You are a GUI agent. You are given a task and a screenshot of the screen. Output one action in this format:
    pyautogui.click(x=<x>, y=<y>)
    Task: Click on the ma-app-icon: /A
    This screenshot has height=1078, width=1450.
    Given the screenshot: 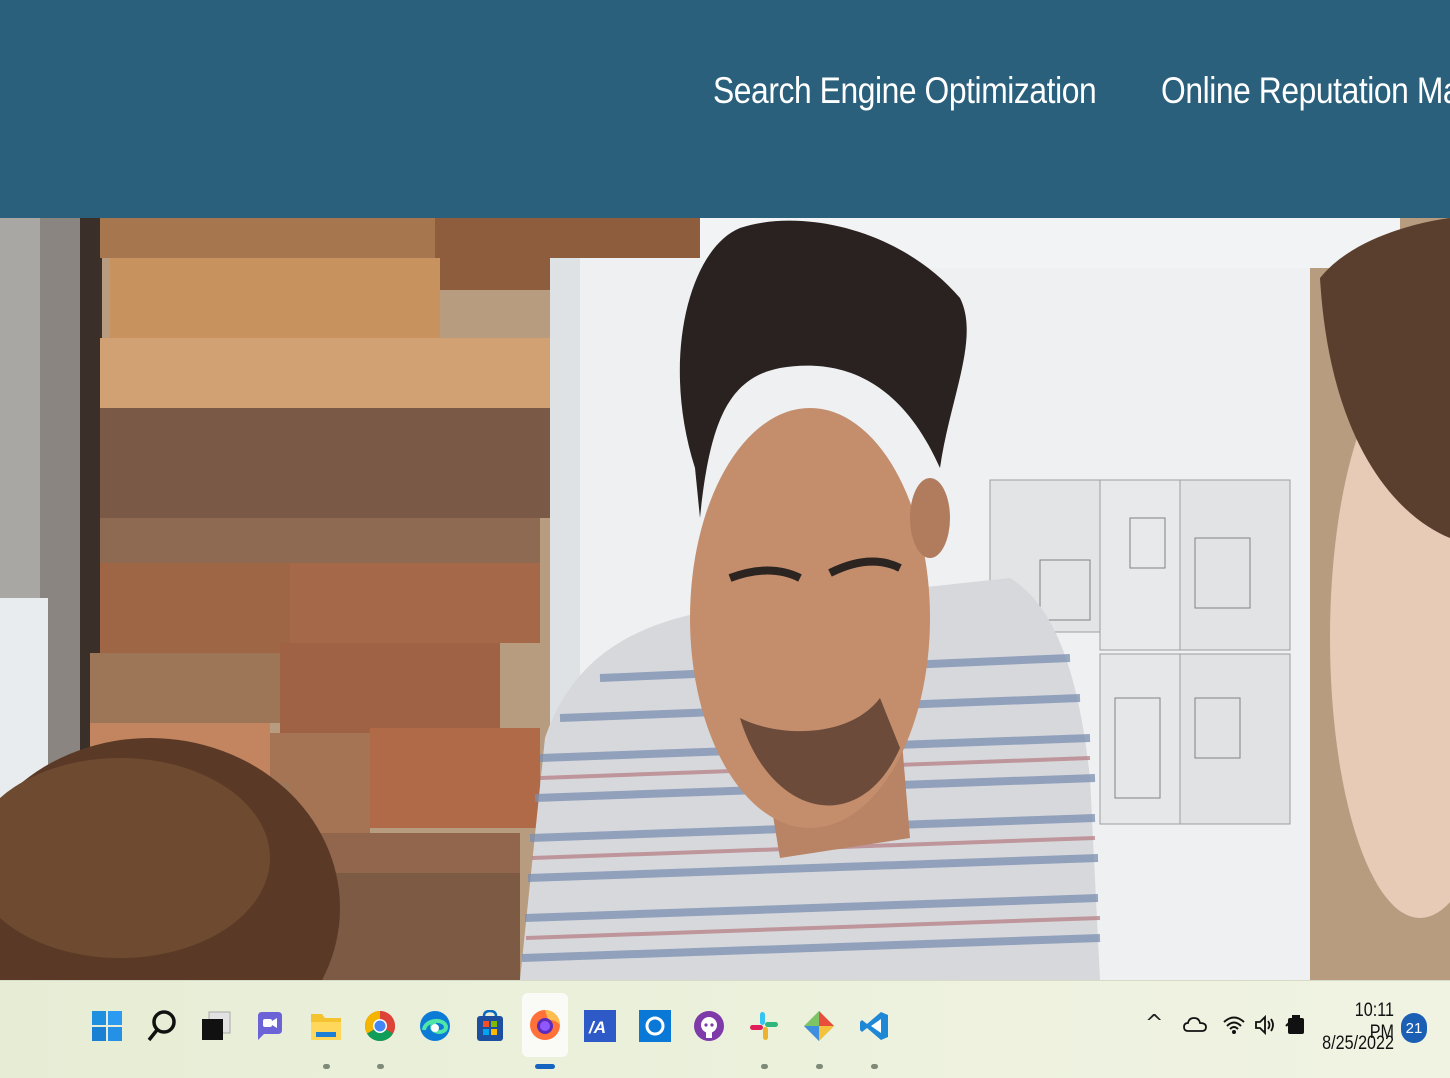 What is the action you would take?
    pyautogui.click(x=600, y=1026)
    